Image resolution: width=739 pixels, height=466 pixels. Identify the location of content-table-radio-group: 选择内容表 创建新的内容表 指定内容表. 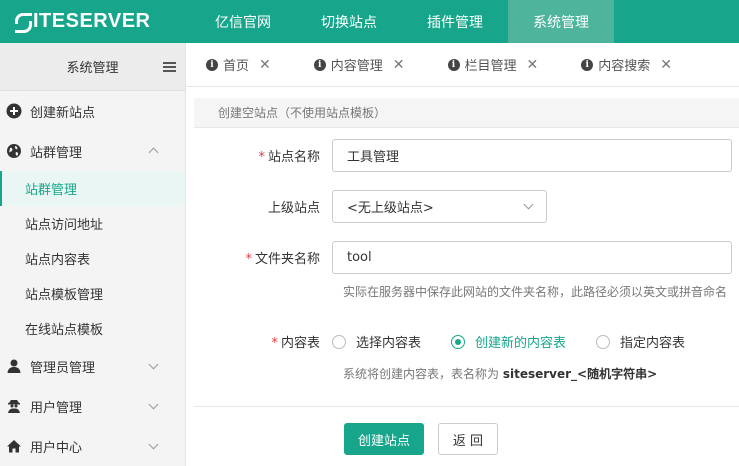
(523, 341).